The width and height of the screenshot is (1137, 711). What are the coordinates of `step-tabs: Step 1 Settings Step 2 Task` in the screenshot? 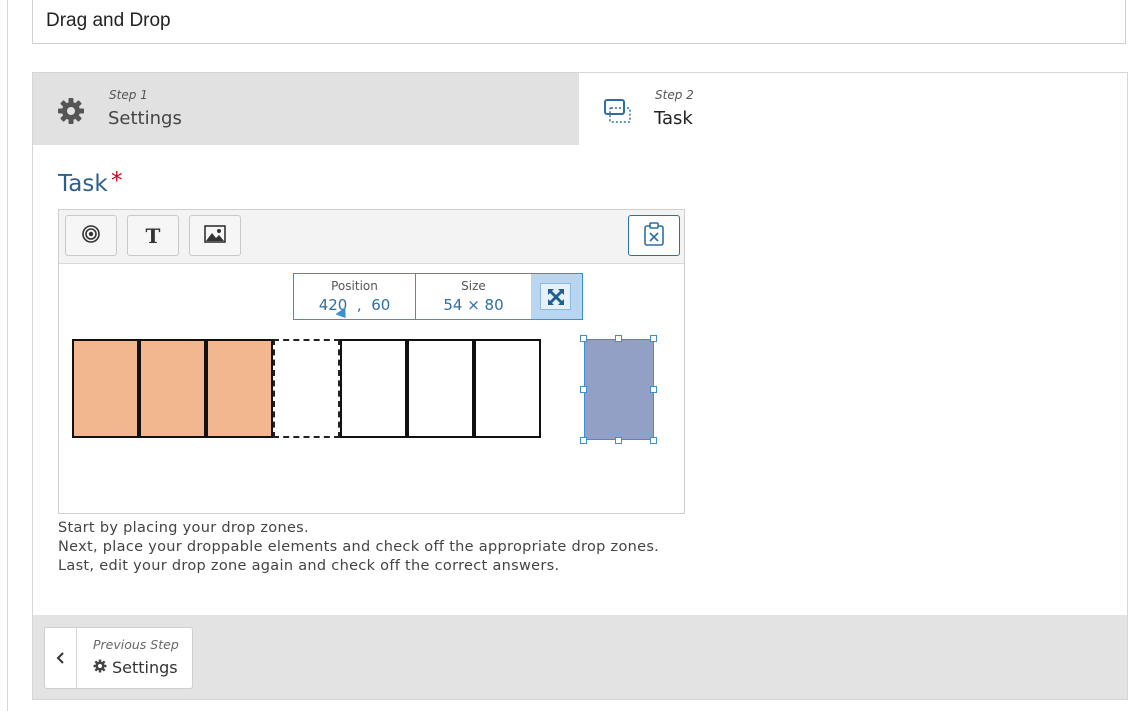 It's located at (580, 109).